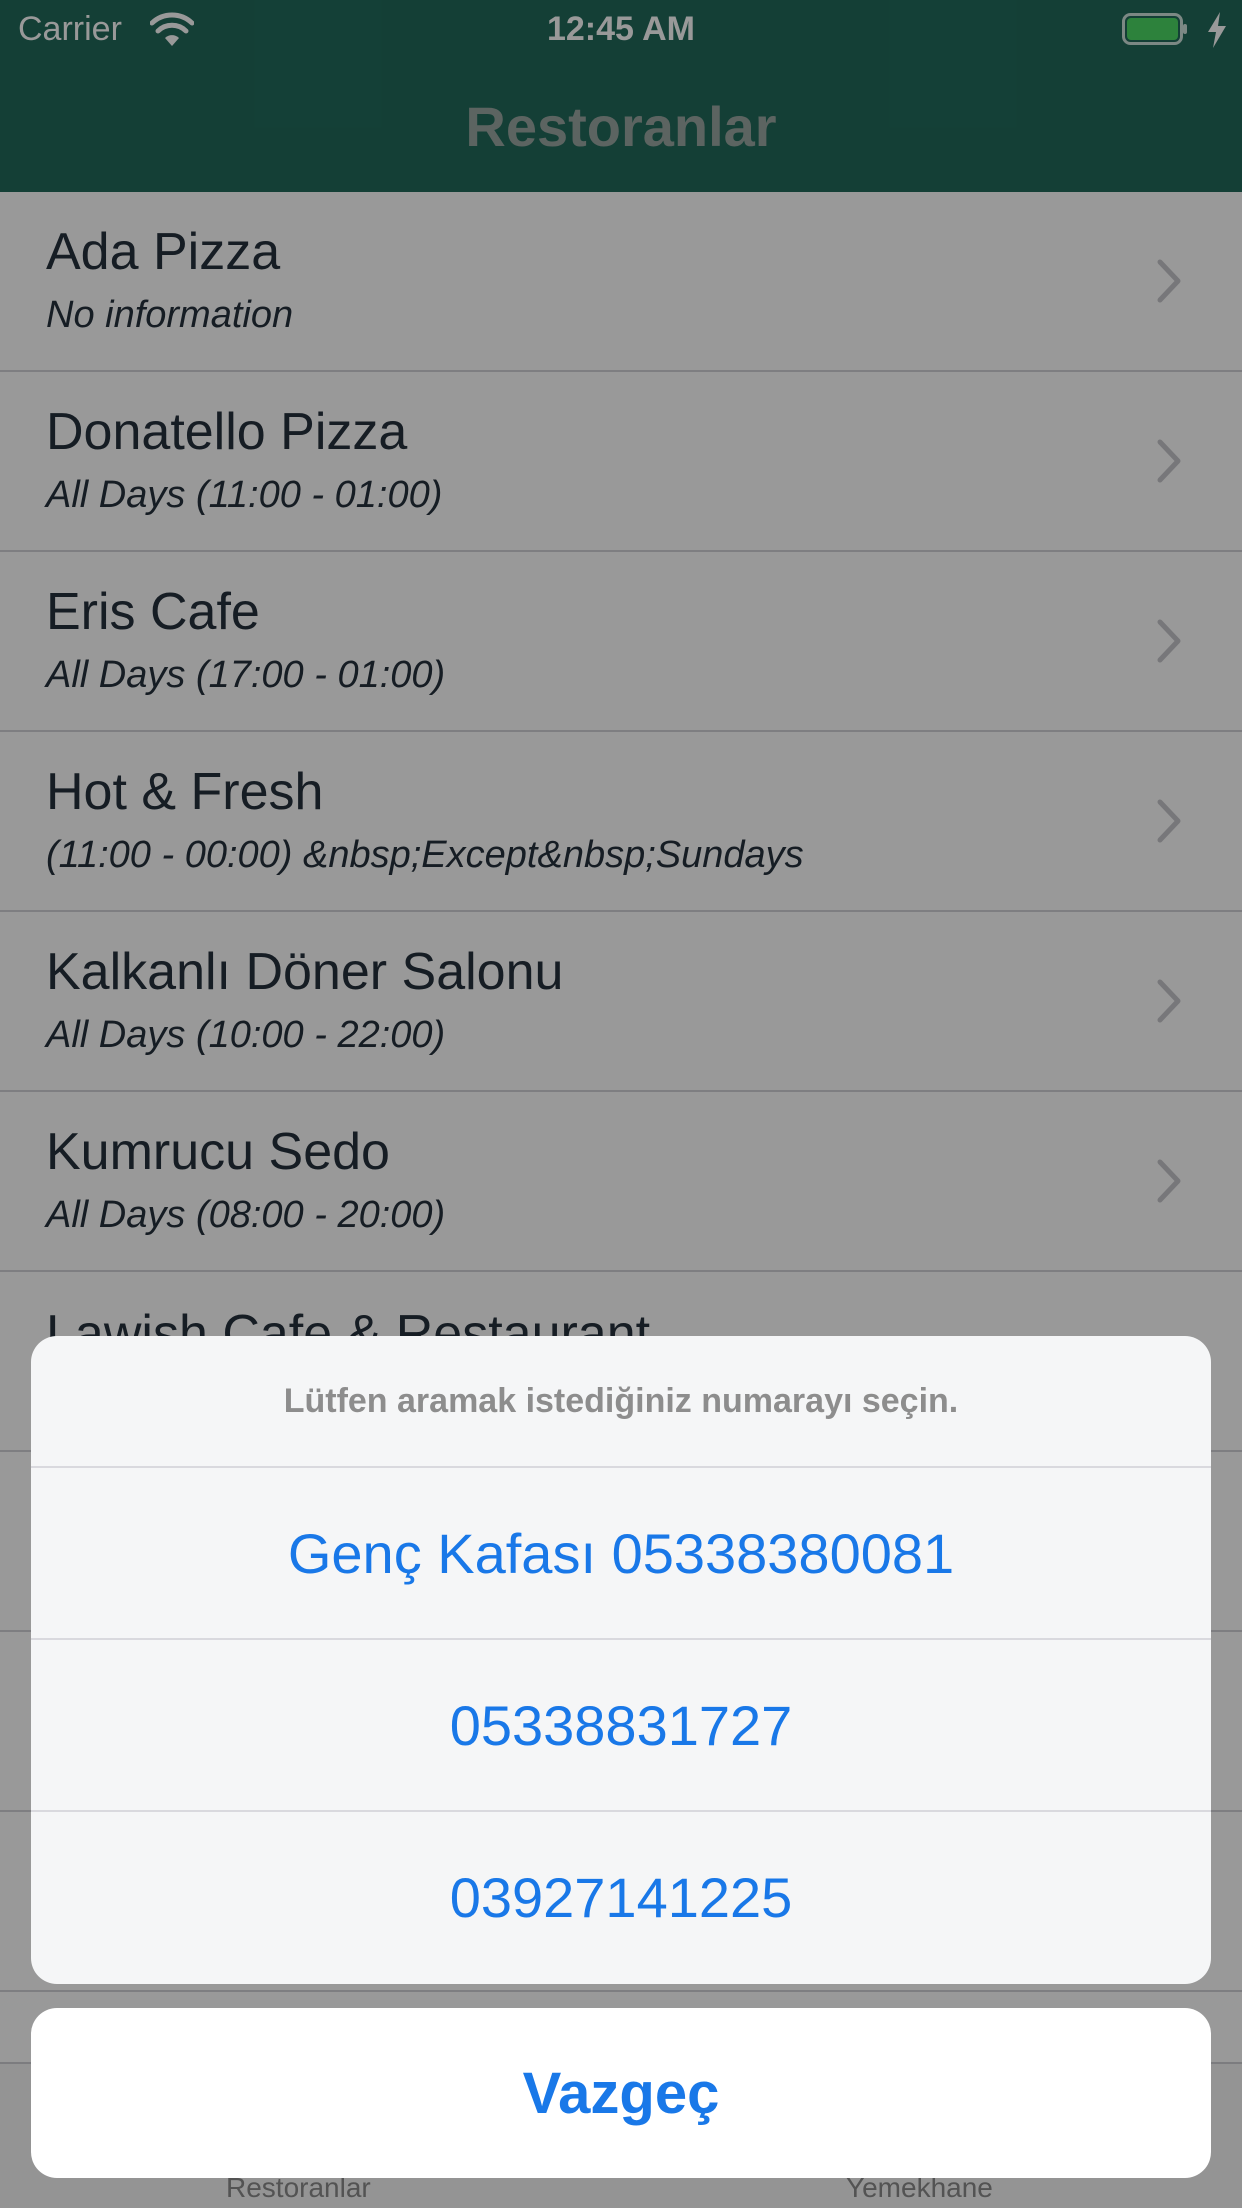 The height and width of the screenshot is (2208, 1242). What do you see at coordinates (621, 1897) in the screenshot?
I see `call-number-button: 03927141225` at bounding box center [621, 1897].